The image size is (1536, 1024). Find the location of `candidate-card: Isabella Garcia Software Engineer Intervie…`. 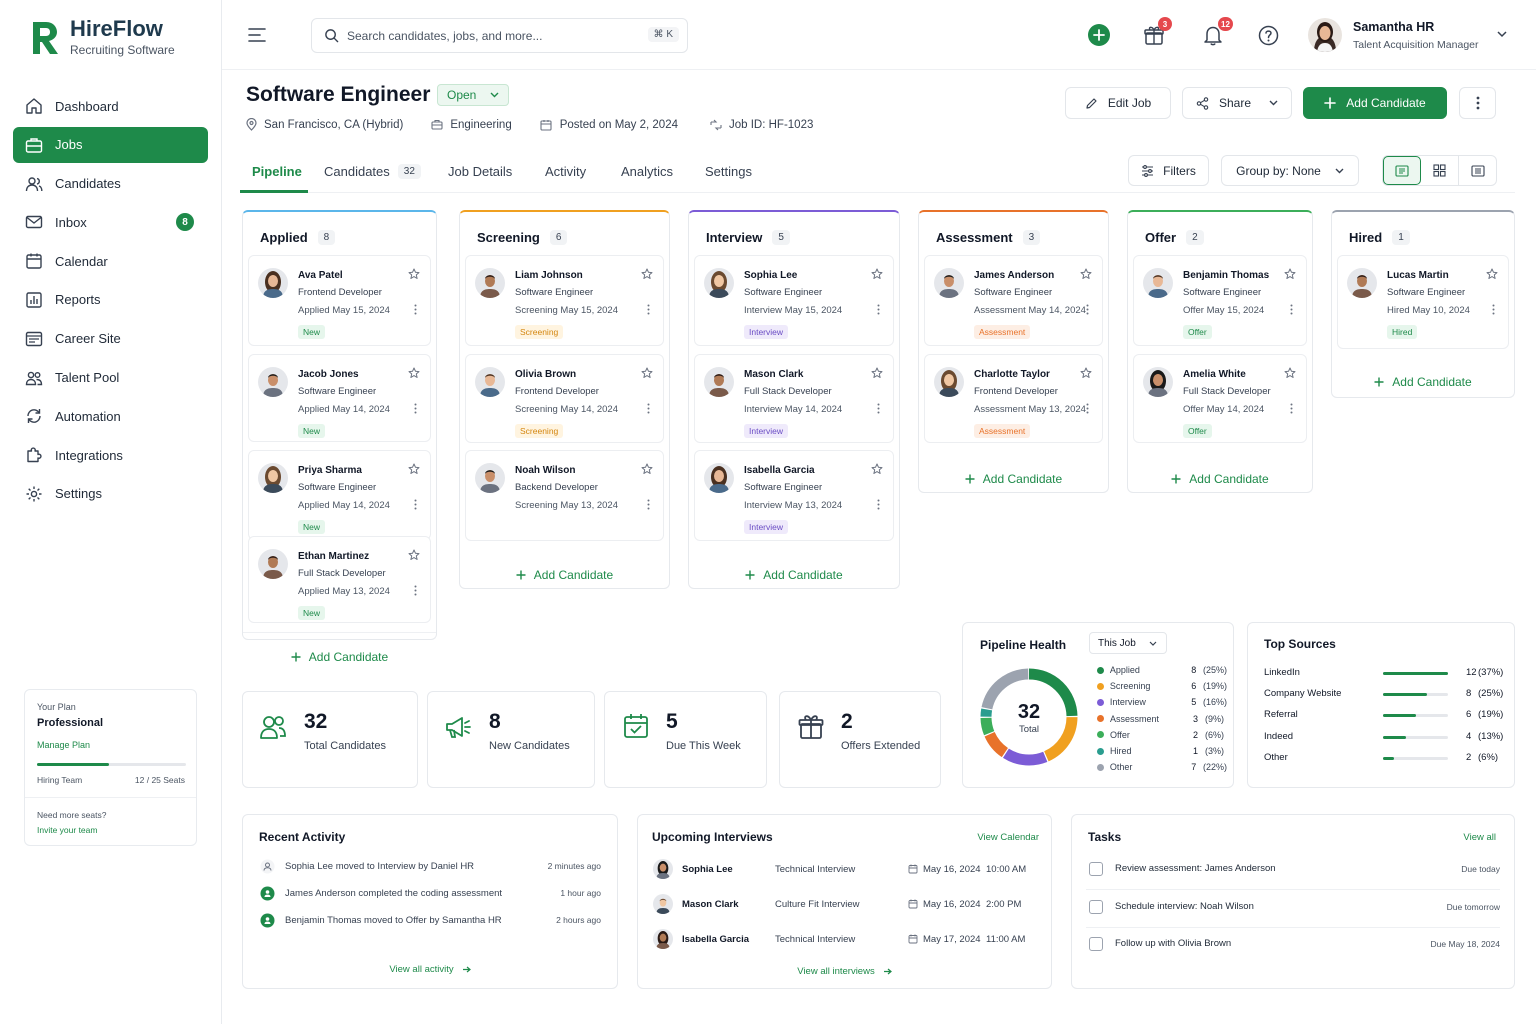

candidate-card: Isabella Garcia Software Engineer Intervie… is located at coordinates (794, 495).